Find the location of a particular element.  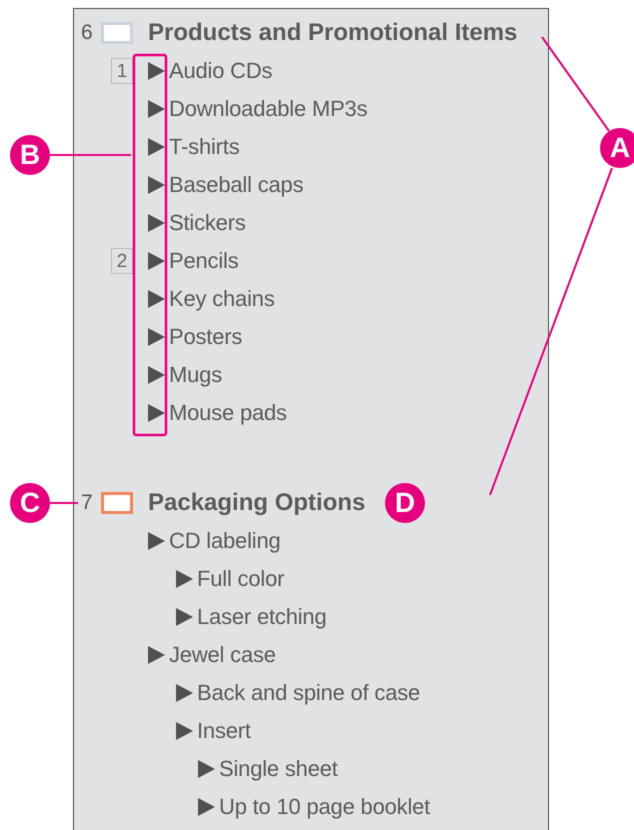

outline-item: Posters is located at coordinates (205, 337).